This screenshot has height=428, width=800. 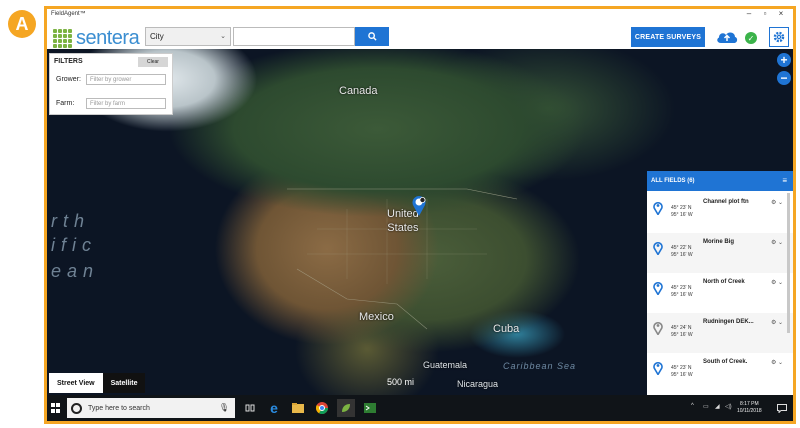 I want to click on map-scale: 500 mi, so click(x=401, y=382).